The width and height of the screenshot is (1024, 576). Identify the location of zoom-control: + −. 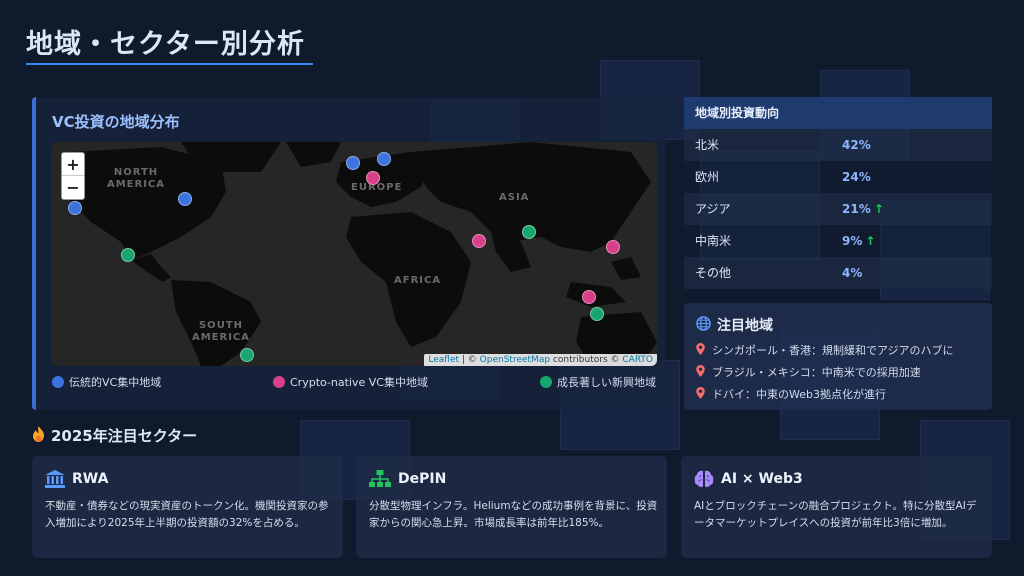
(73, 176).